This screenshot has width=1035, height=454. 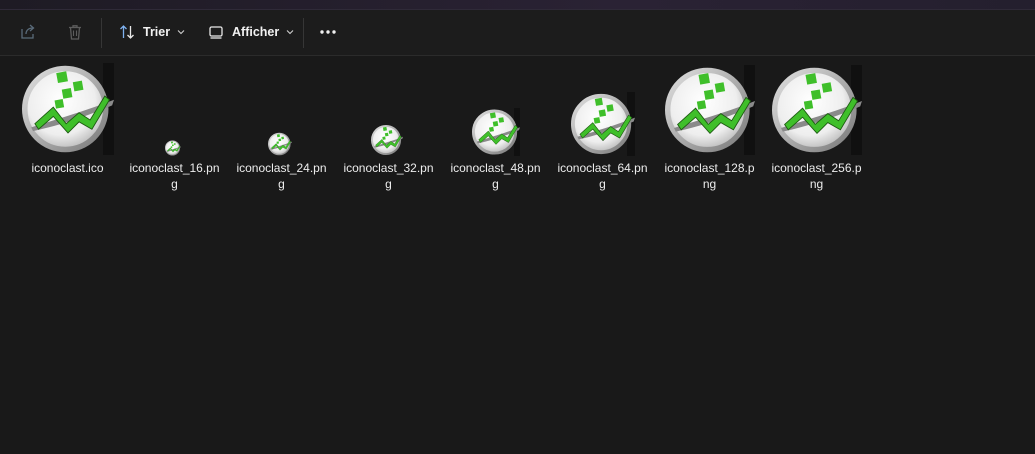 I want to click on file-name: iconoclast_64.png, so click(x=602, y=176).